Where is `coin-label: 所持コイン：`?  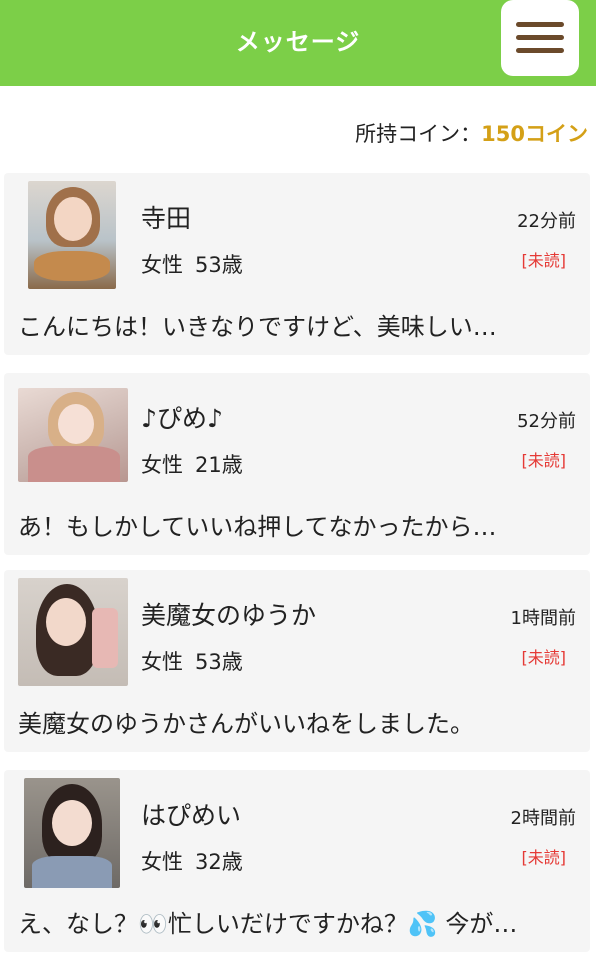 coin-label: 所持コイン： is located at coordinates (418, 134).